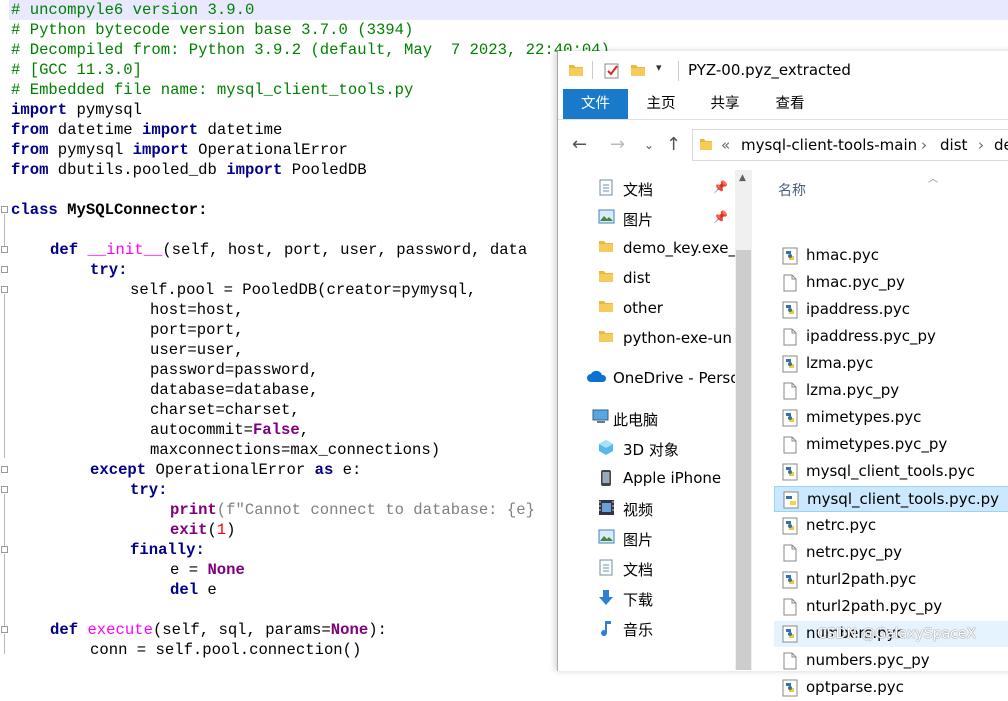 This screenshot has width=1008, height=701. I want to click on file-name: lzma.pyc, so click(840, 363).